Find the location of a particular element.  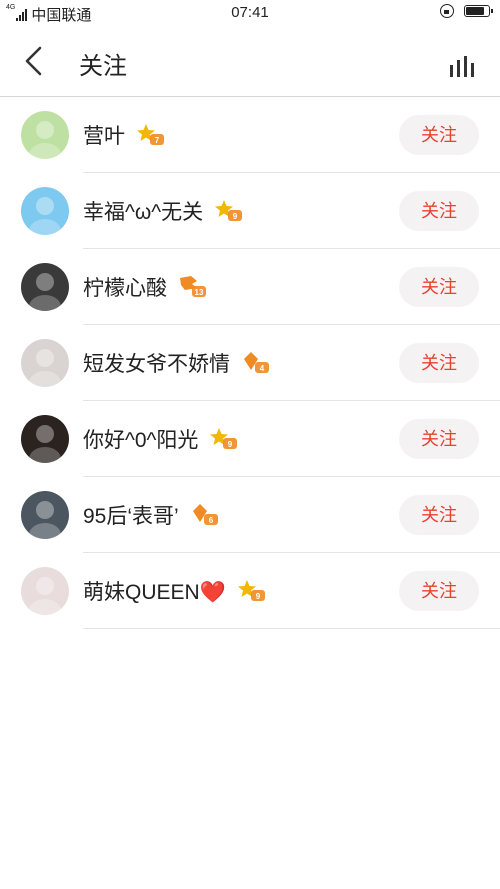

level-number: 13 is located at coordinates (199, 292).